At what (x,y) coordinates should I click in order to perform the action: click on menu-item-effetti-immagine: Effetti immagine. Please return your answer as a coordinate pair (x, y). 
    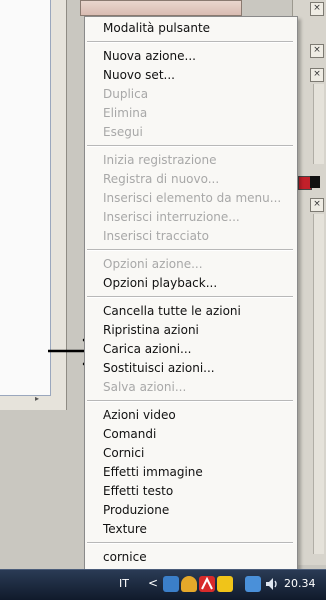
    Looking at the image, I should click on (198, 472).